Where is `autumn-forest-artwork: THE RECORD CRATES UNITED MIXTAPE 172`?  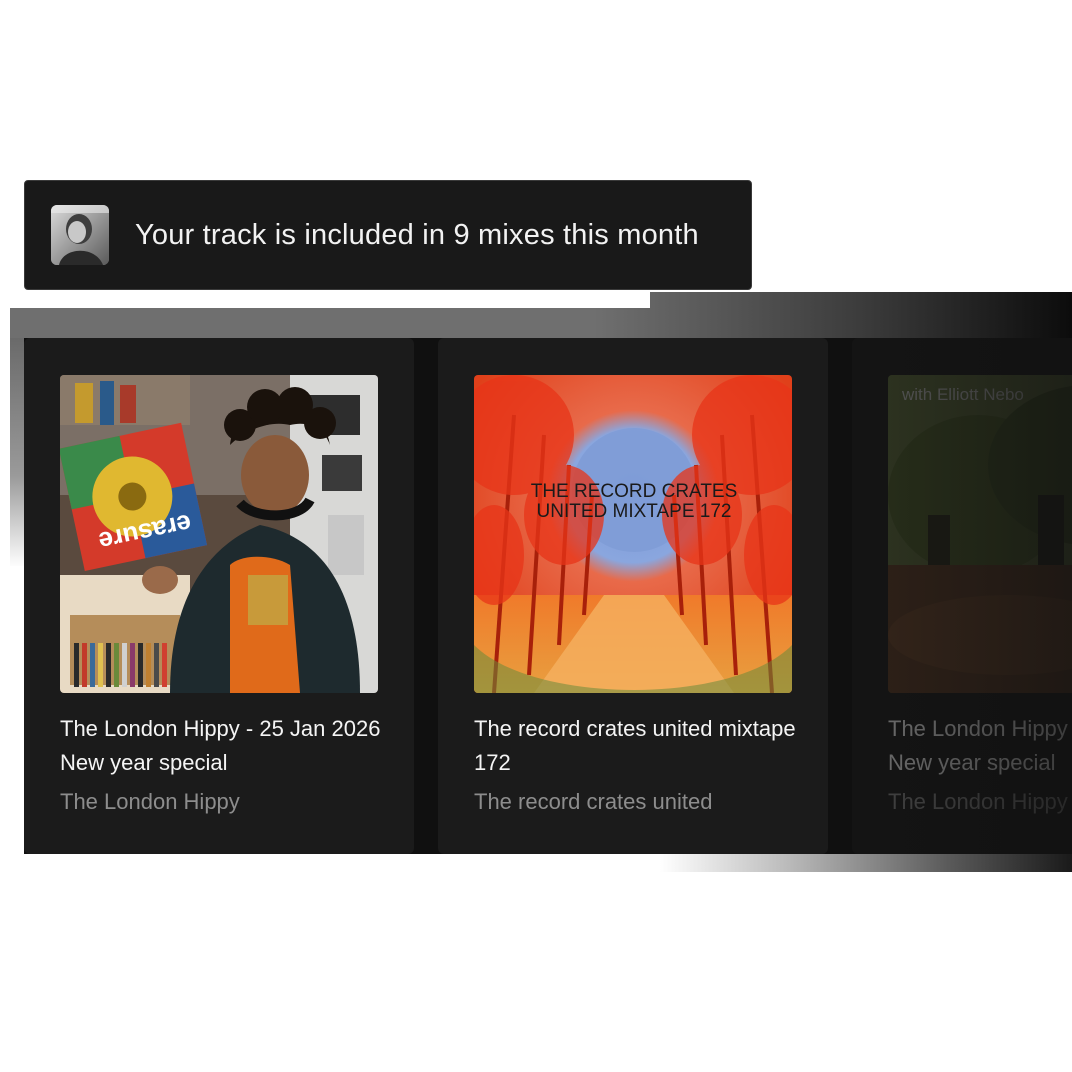 autumn-forest-artwork: THE RECORD CRATES UNITED MIXTAPE 172 is located at coordinates (633, 534).